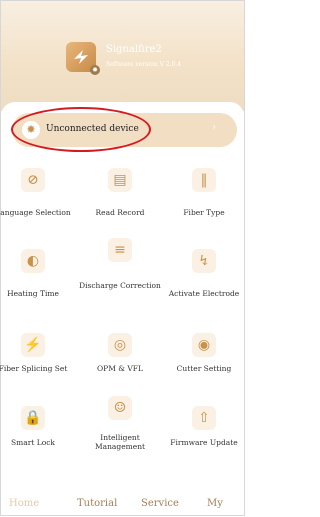 The image size is (320, 517). What do you see at coordinates (120, 408) in the screenshot?
I see `management-icon: ☺` at bounding box center [120, 408].